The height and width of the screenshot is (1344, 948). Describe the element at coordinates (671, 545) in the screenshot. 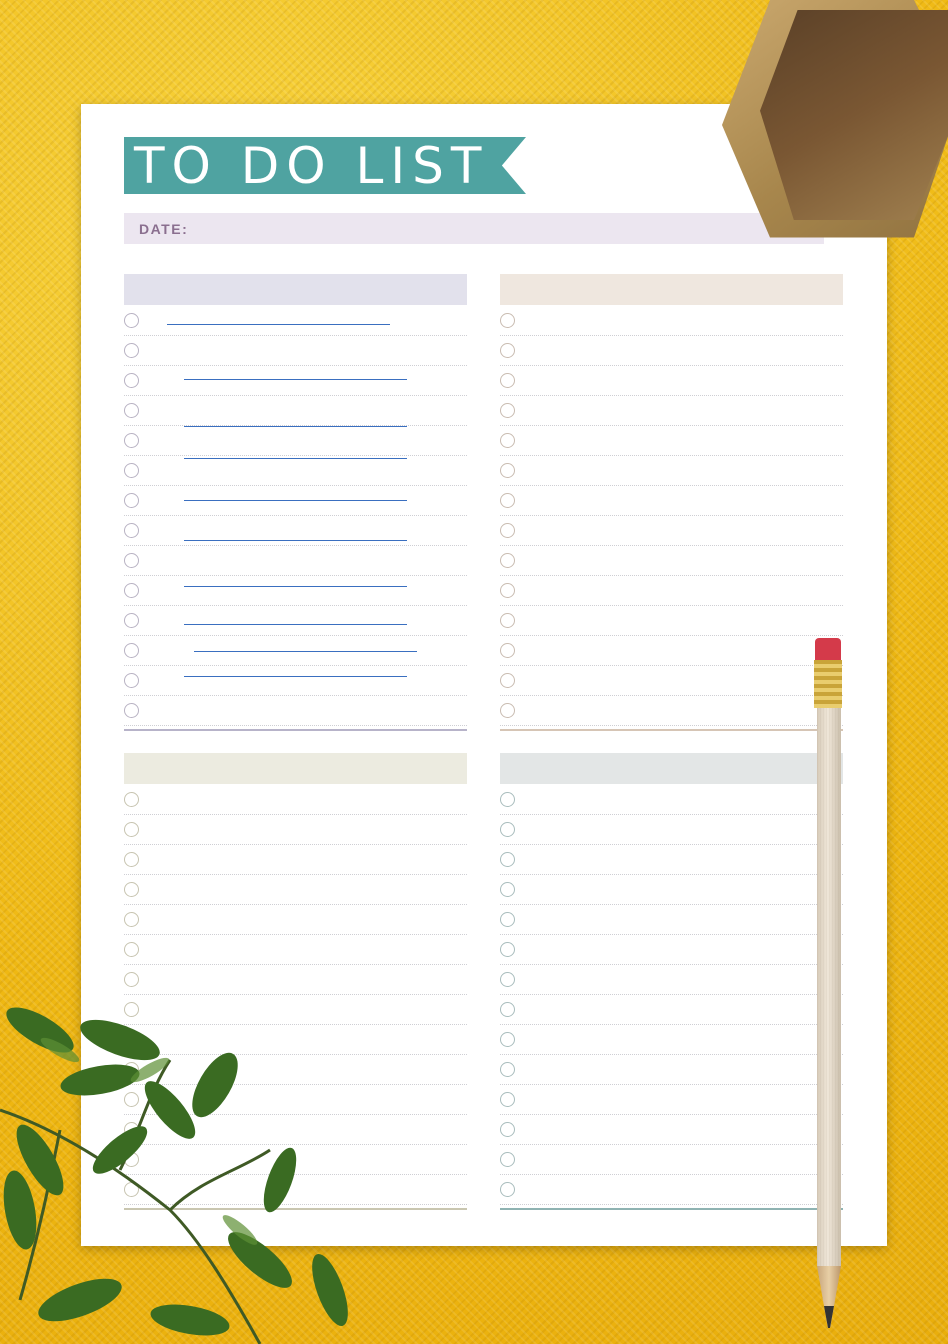

I see `dotted-rule` at that location.